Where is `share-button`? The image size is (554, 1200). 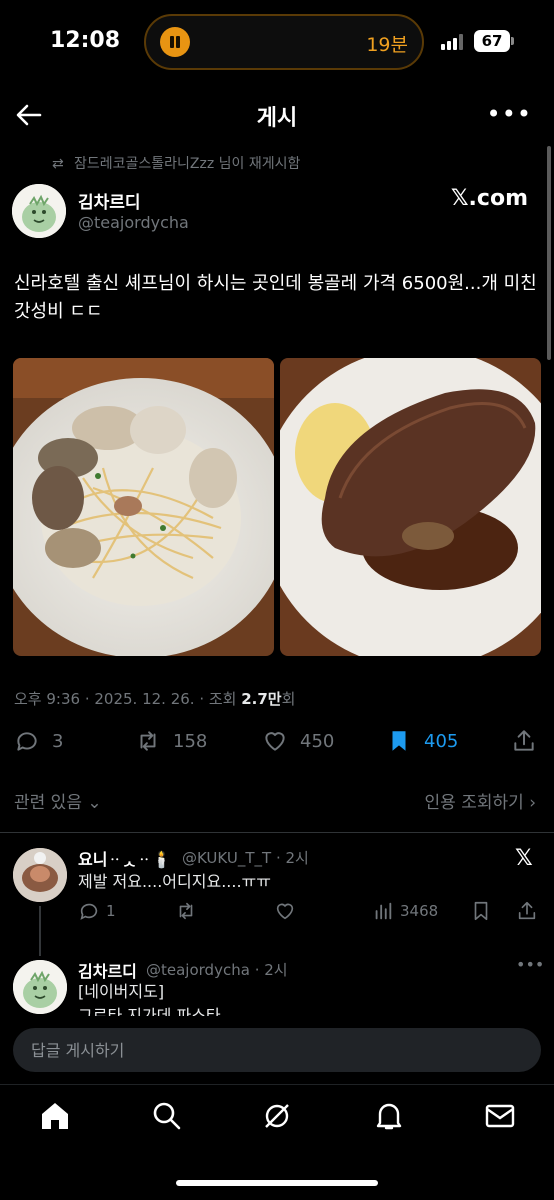 share-button is located at coordinates (530, 741).